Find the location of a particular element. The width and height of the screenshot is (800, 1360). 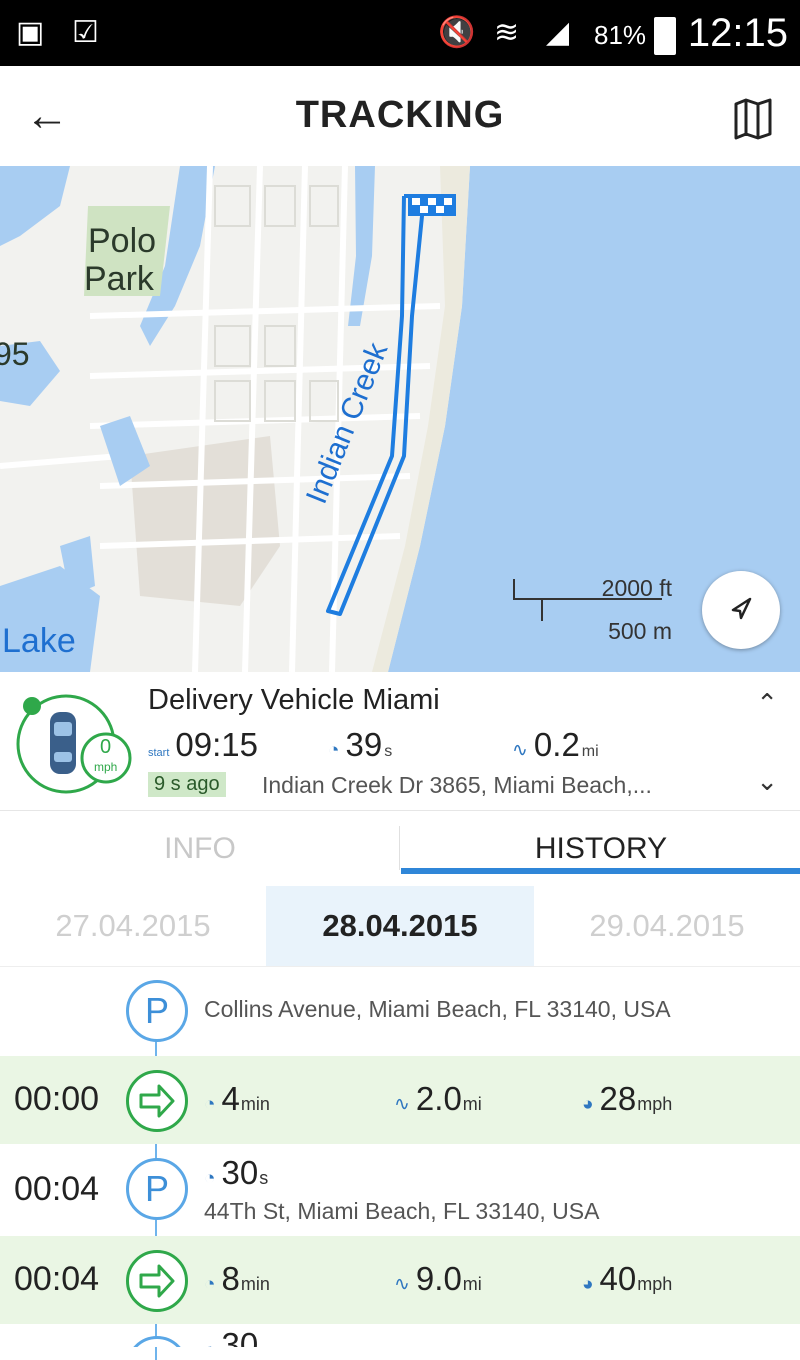

date-current: 28.04.2015 is located at coordinates (400, 926).